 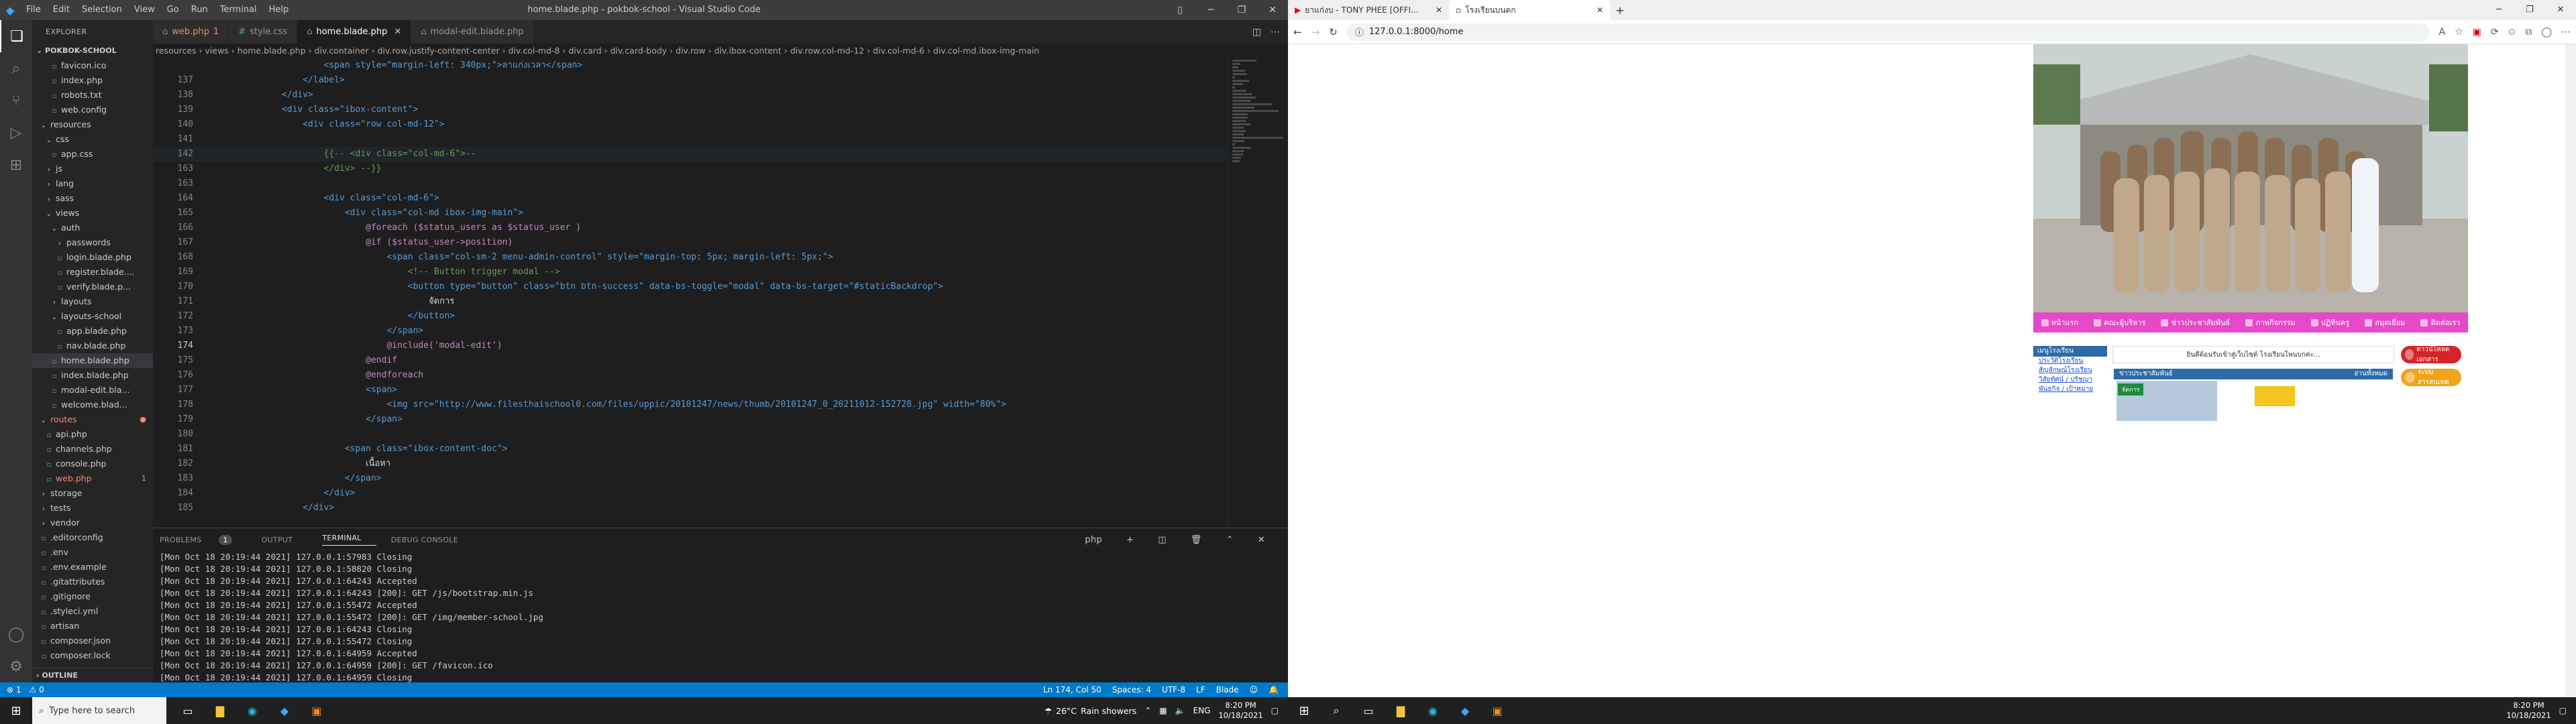 What do you see at coordinates (2270, 322) in the screenshot?
I see `nav-item: ภาพกิจกรรม` at bounding box center [2270, 322].